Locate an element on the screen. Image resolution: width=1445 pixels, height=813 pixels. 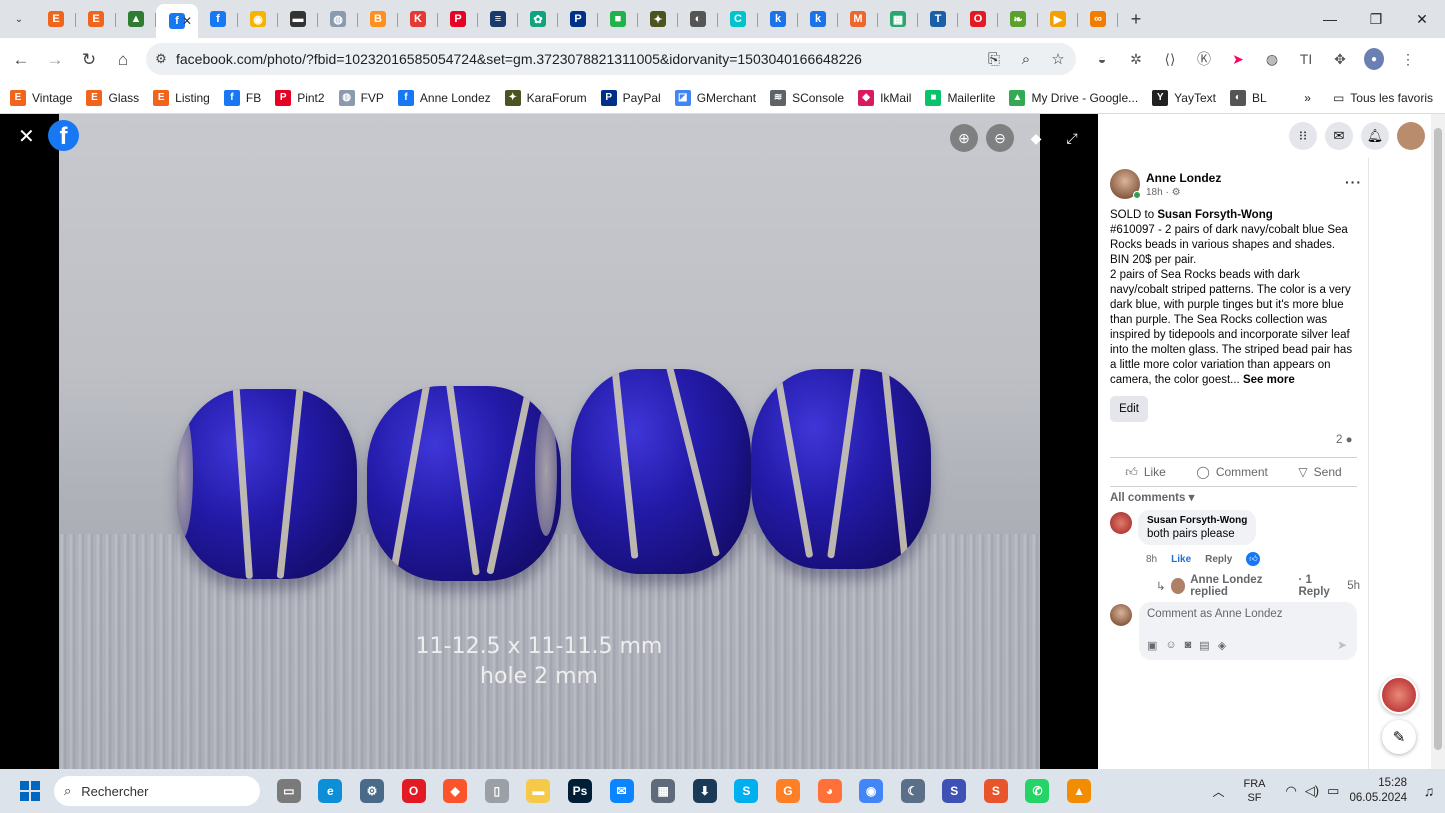
camera-icon: ◙ is located at coordinates (1188, 645).